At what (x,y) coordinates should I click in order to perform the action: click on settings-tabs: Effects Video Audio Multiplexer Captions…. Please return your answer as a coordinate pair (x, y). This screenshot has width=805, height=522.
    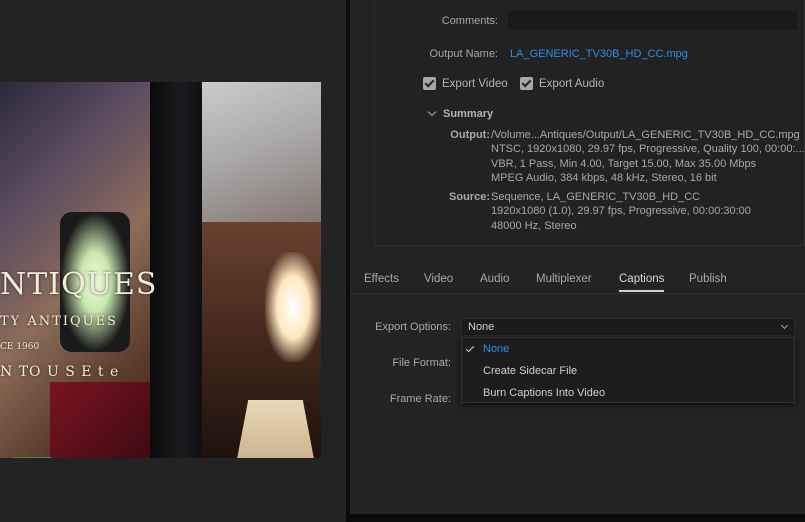
    Looking at the image, I should click on (577, 279).